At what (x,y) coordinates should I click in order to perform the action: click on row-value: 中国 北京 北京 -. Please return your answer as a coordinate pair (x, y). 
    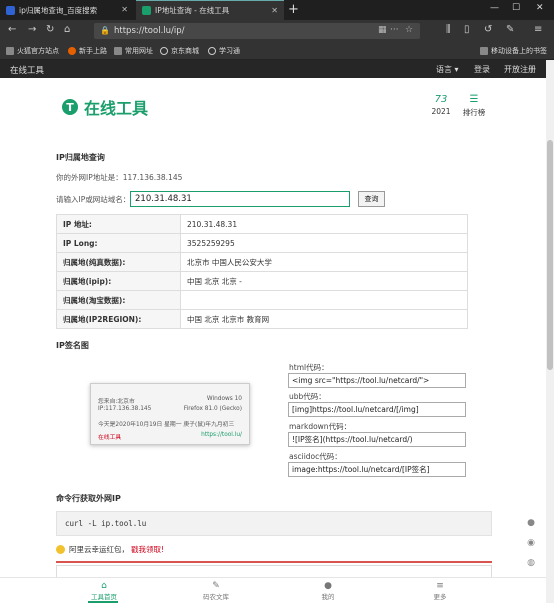
    Looking at the image, I should click on (324, 281).